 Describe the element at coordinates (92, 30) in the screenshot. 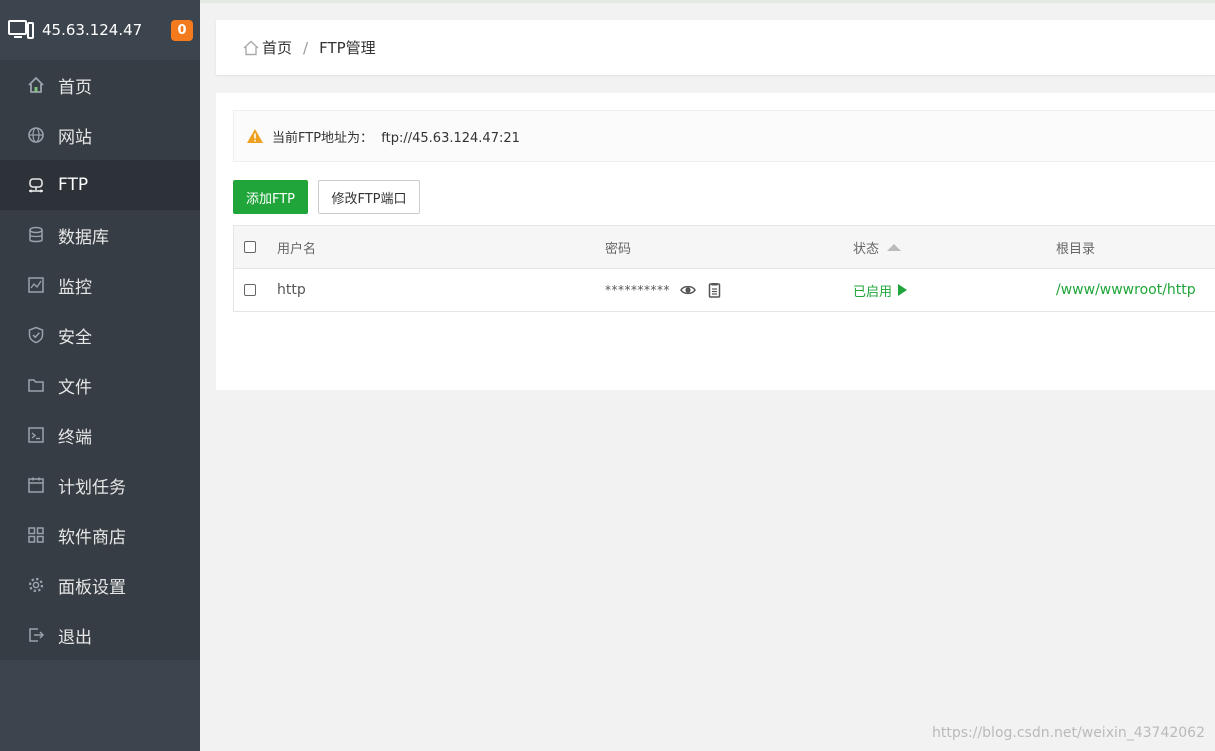

I see `server-ip: 45.63.124.47` at that location.